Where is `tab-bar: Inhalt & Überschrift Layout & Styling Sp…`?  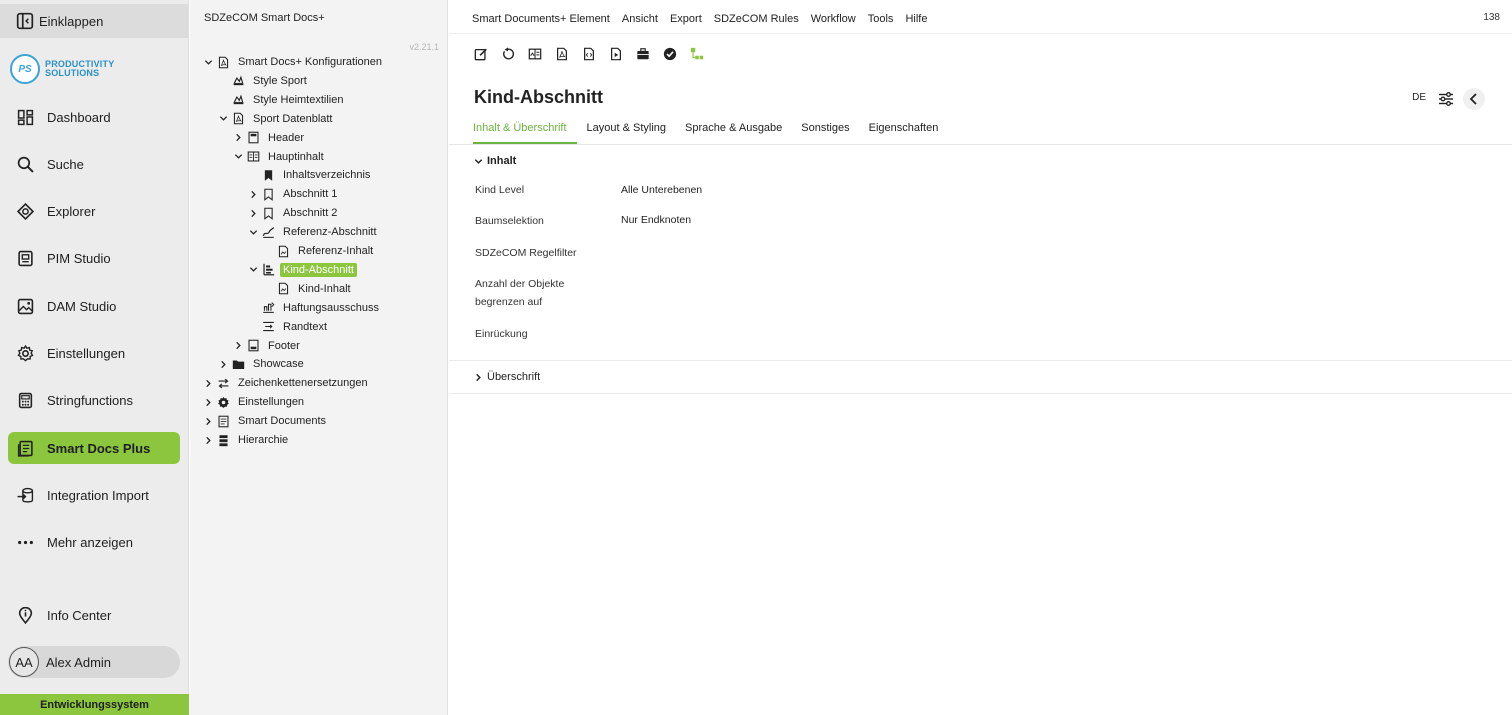 tab-bar: Inhalt & Überschrift Layout & Styling Sp… is located at coordinates (715, 133).